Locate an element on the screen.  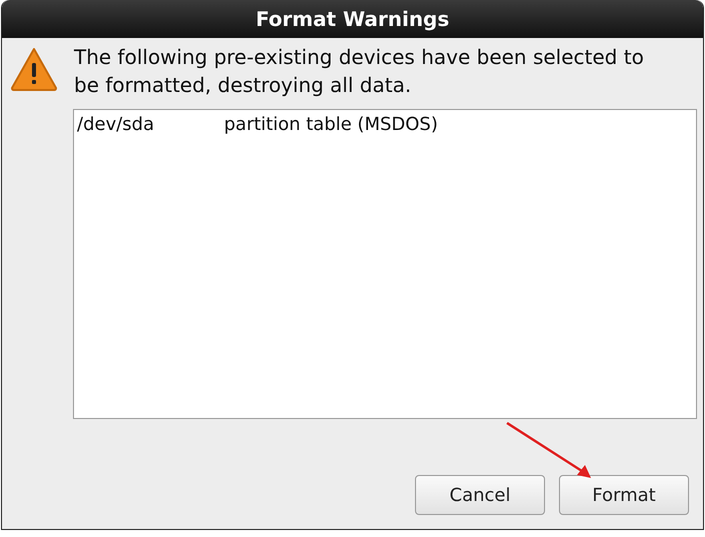
dialog-button: Cancel is located at coordinates (480, 495).